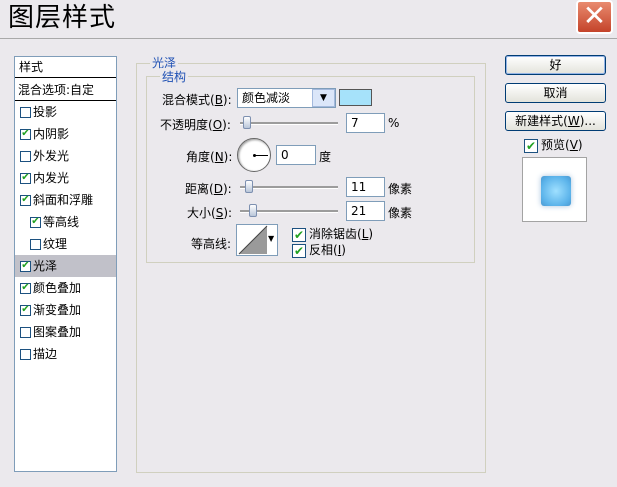 This screenshot has height=487, width=617. What do you see at coordinates (261, 155) in the screenshot?
I see `angle-needle` at bounding box center [261, 155].